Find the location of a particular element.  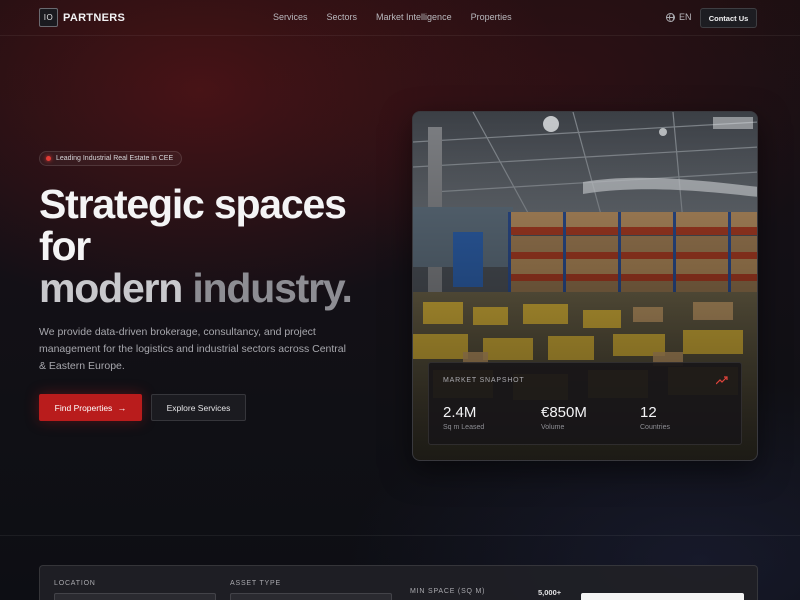

search-button is located at coordinates (662, 596).